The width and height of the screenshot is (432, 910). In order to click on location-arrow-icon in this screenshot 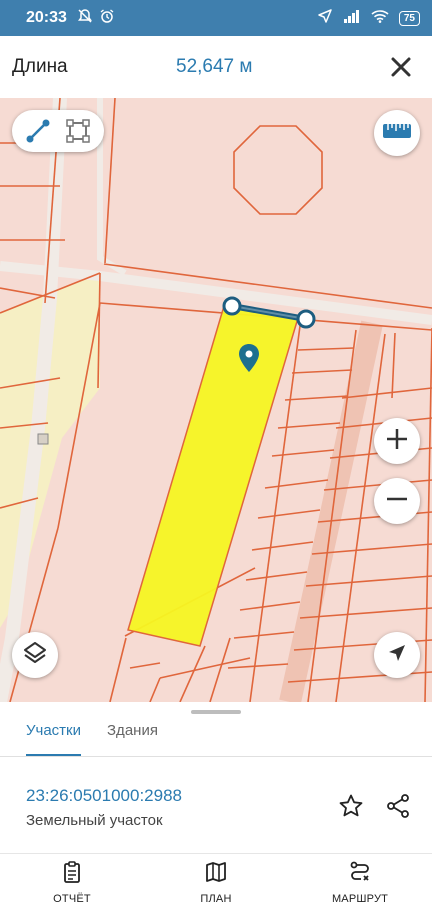, I will do `click(325, 18)`.